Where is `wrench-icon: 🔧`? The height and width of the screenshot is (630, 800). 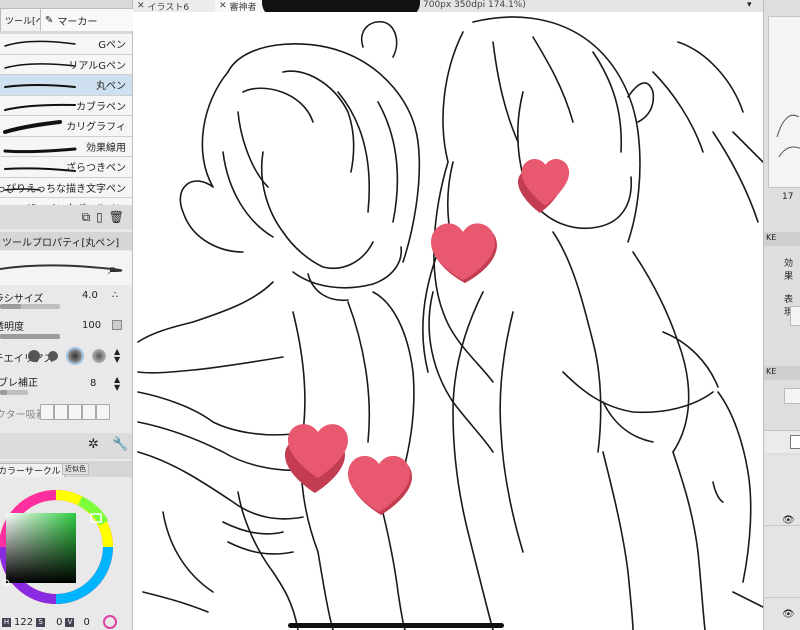
wrench-icon: 🔧 is located at coordinates (120, 444).